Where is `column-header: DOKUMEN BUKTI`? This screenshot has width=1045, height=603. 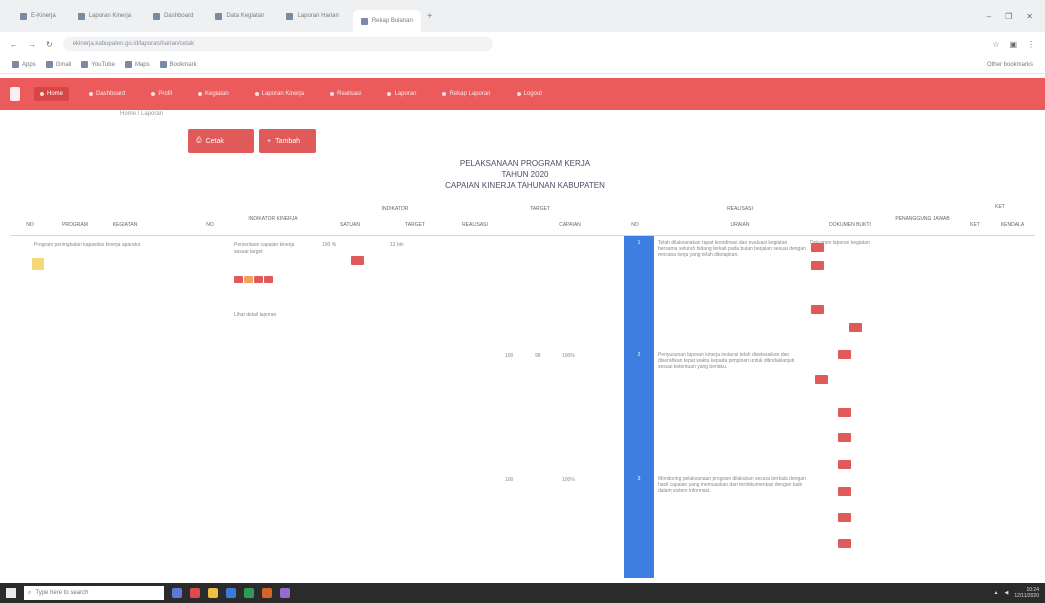
column-header: DOKUMEN BUKTI is located at coordinates (850, 225).